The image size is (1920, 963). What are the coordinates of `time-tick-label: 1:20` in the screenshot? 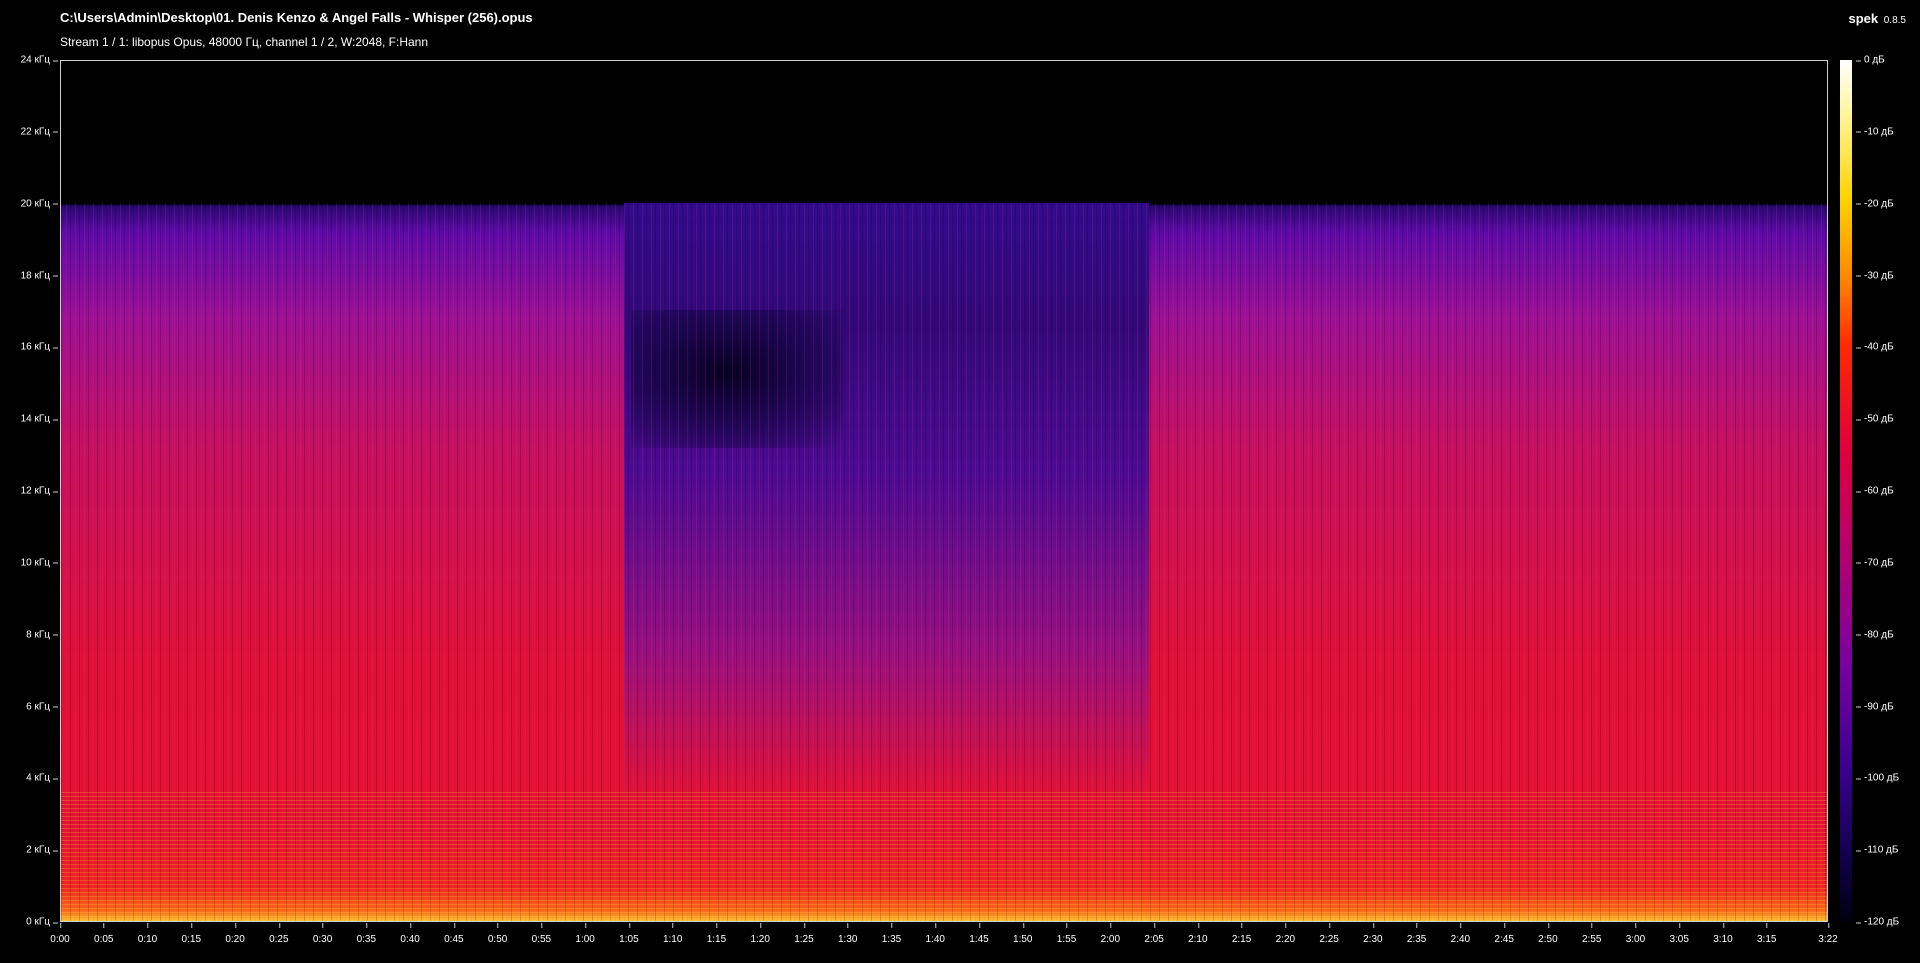 It's located at (760, 934).